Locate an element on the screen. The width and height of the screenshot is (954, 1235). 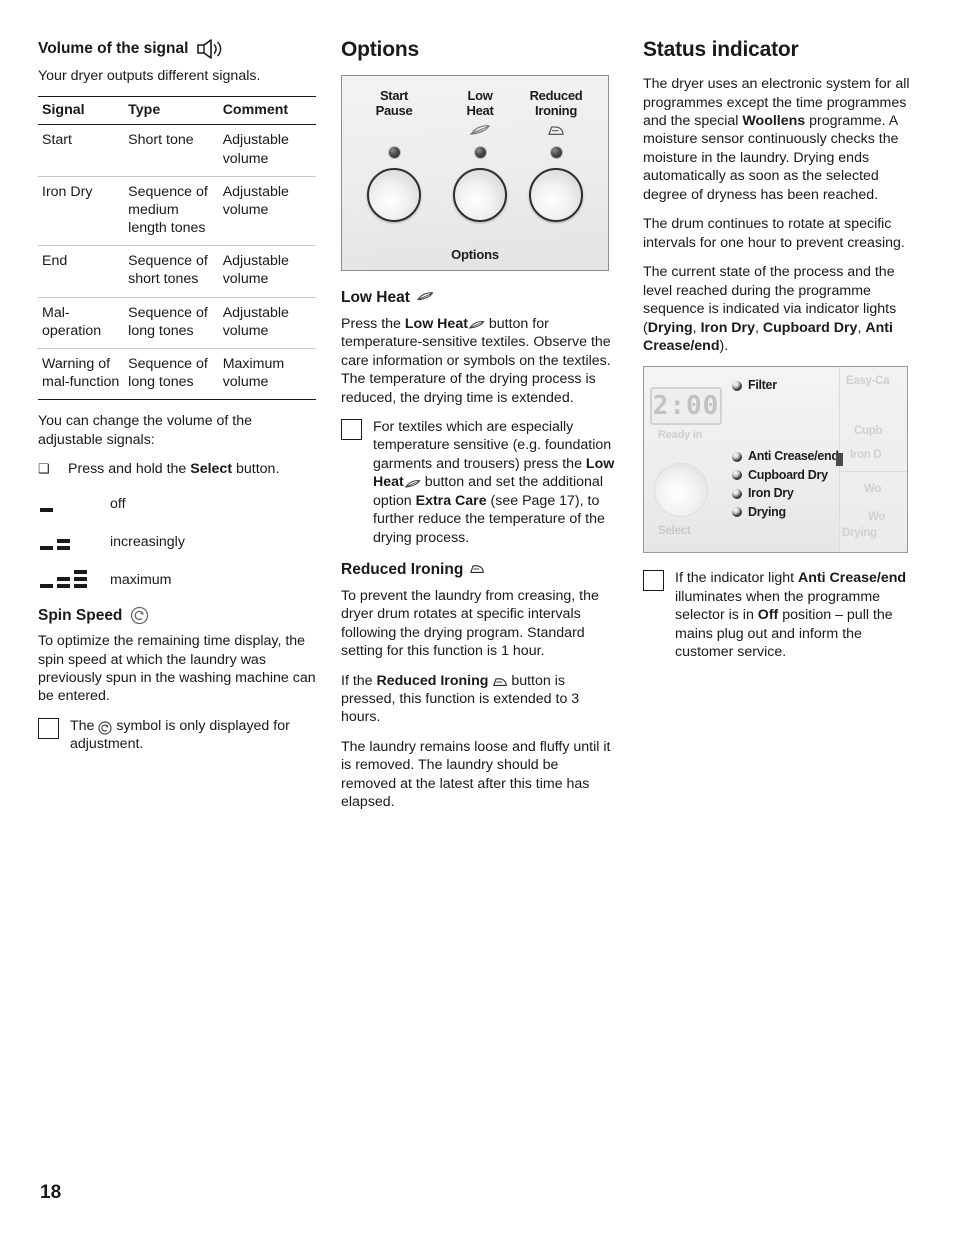
cell-signal: Warning of mal-function is located at coordinates (81, 374).